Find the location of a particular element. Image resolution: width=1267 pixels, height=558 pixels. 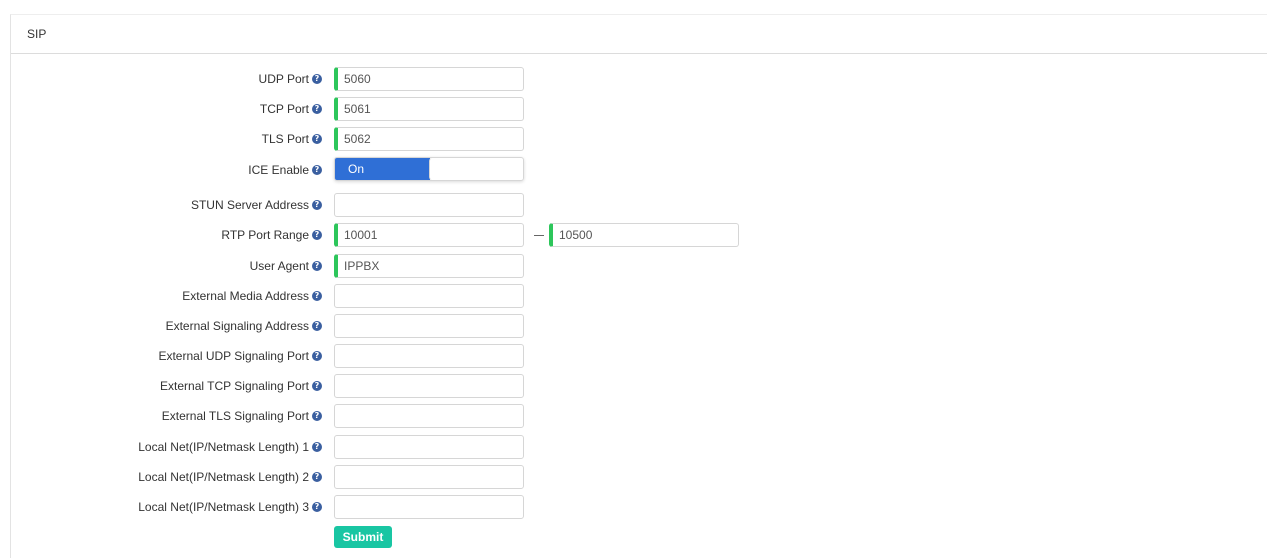

ext-udp-signaling-port-label-group: External UDP Signaling Port ? is located at coordinates (240, 356).